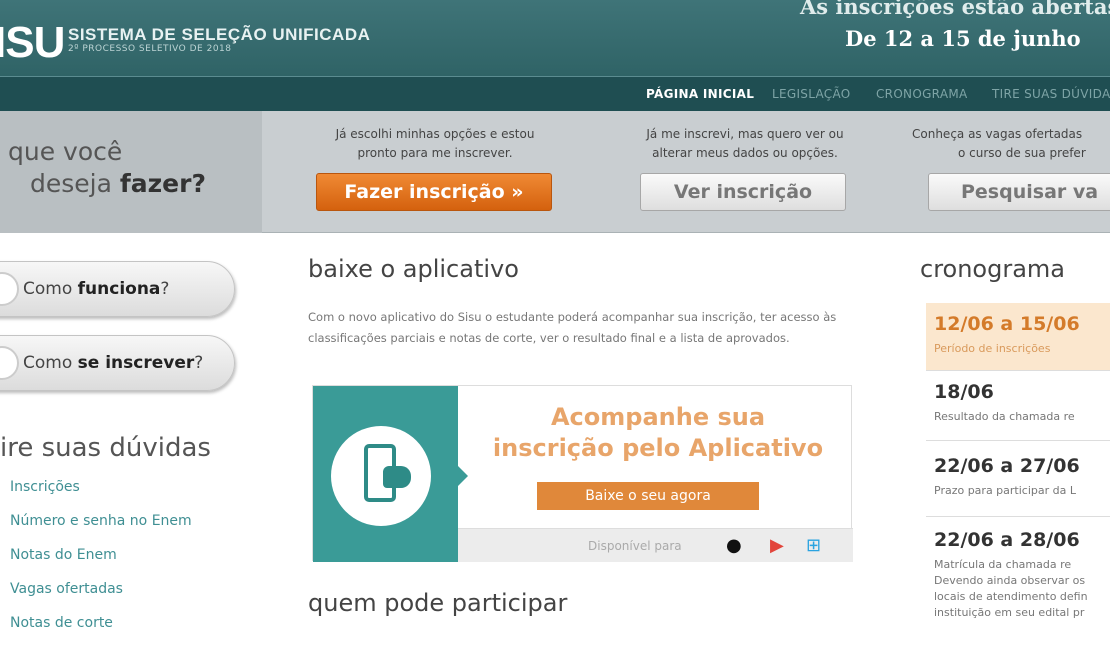 This screenshot has width=1110, height=650. I want to click on inscrever-hint-line2: pronto para me inscrever., so click(435, 153).